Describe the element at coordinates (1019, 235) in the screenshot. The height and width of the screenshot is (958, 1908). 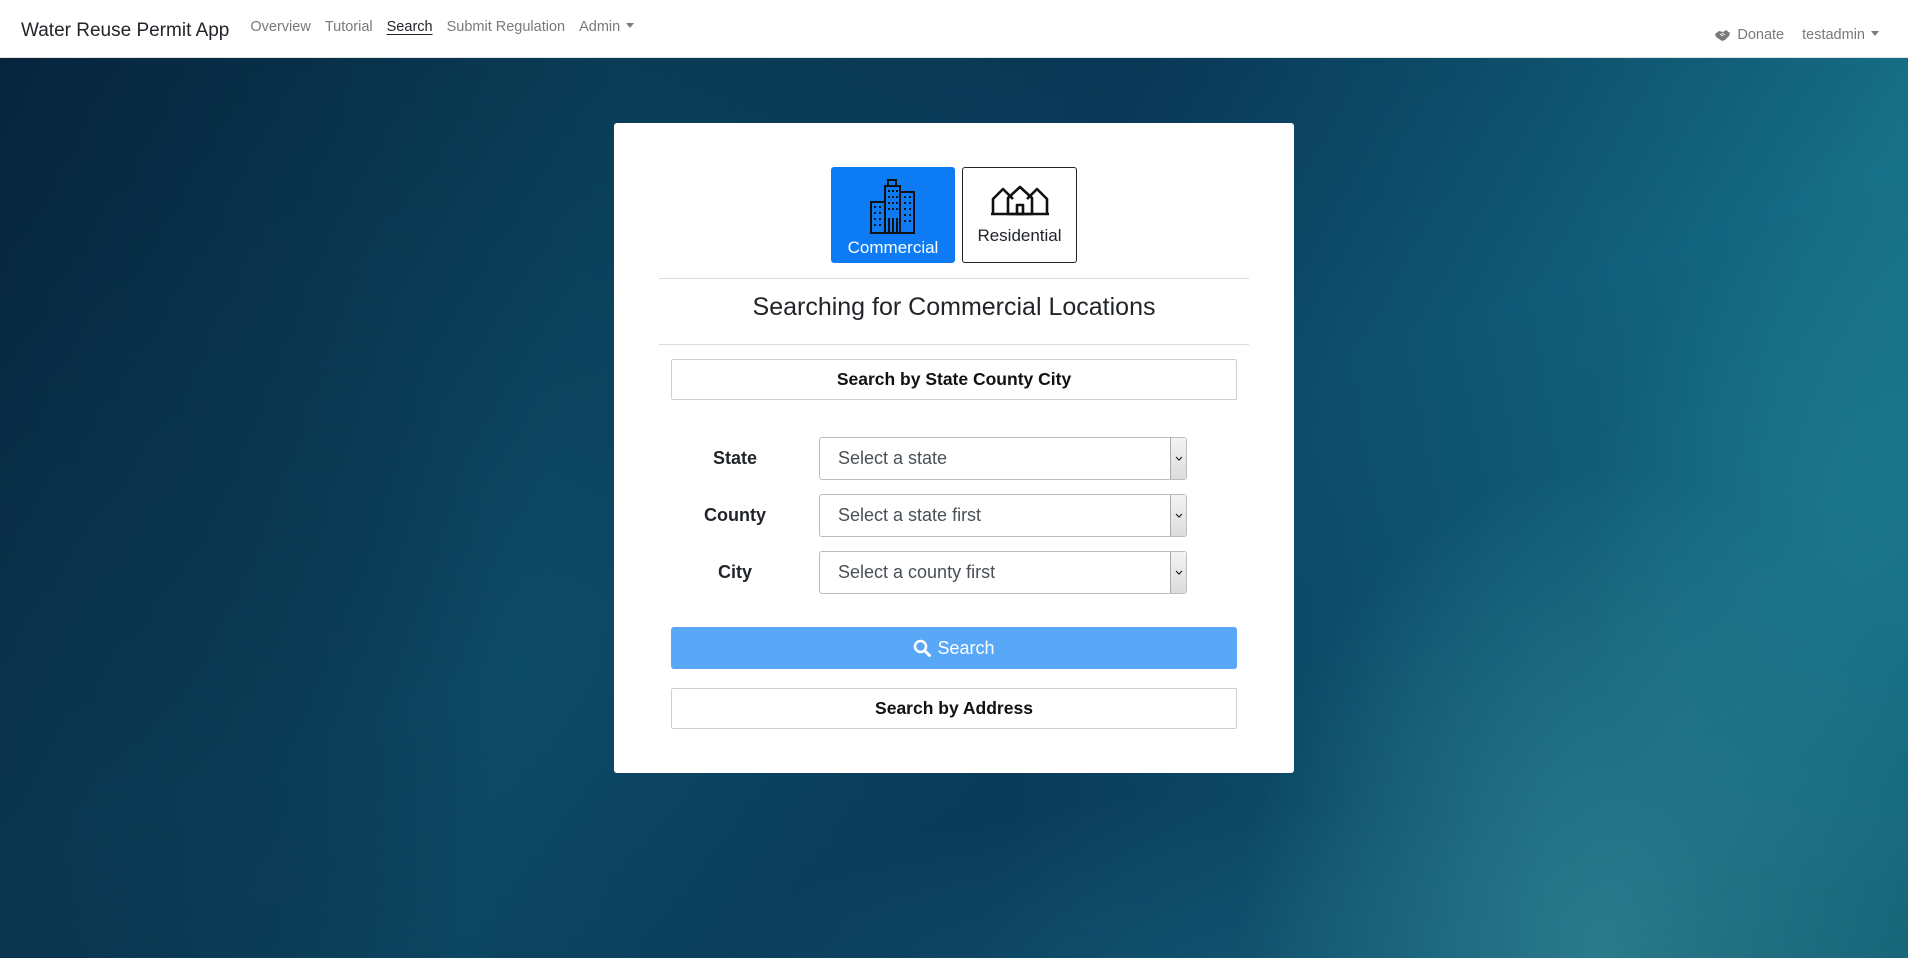
I see `residential-label: Residential` at that location.